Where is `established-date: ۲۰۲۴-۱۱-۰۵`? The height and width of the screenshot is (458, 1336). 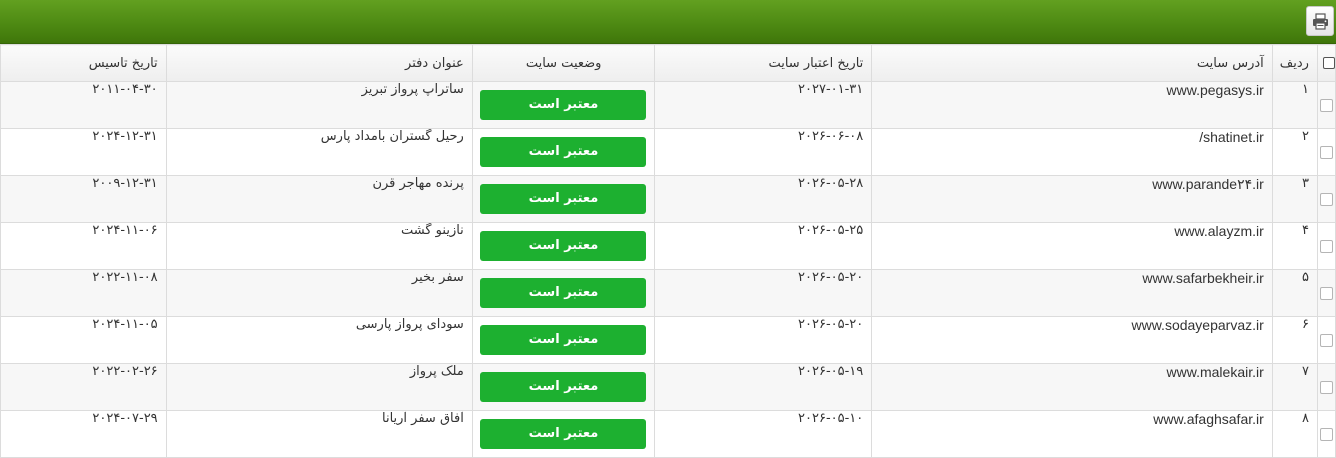
established-date: ۲۰۲۴-۱۱-۰۵ is located at coordinates (83, 340).